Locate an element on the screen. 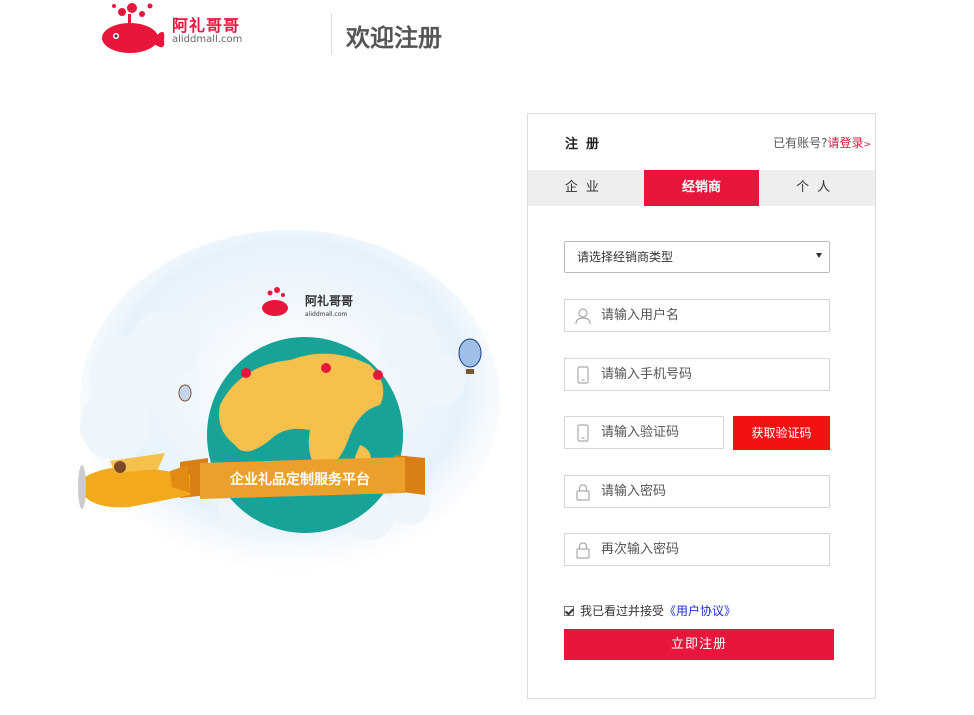  logo-domain: aliddmall.com is located at coordinates (207, 39).